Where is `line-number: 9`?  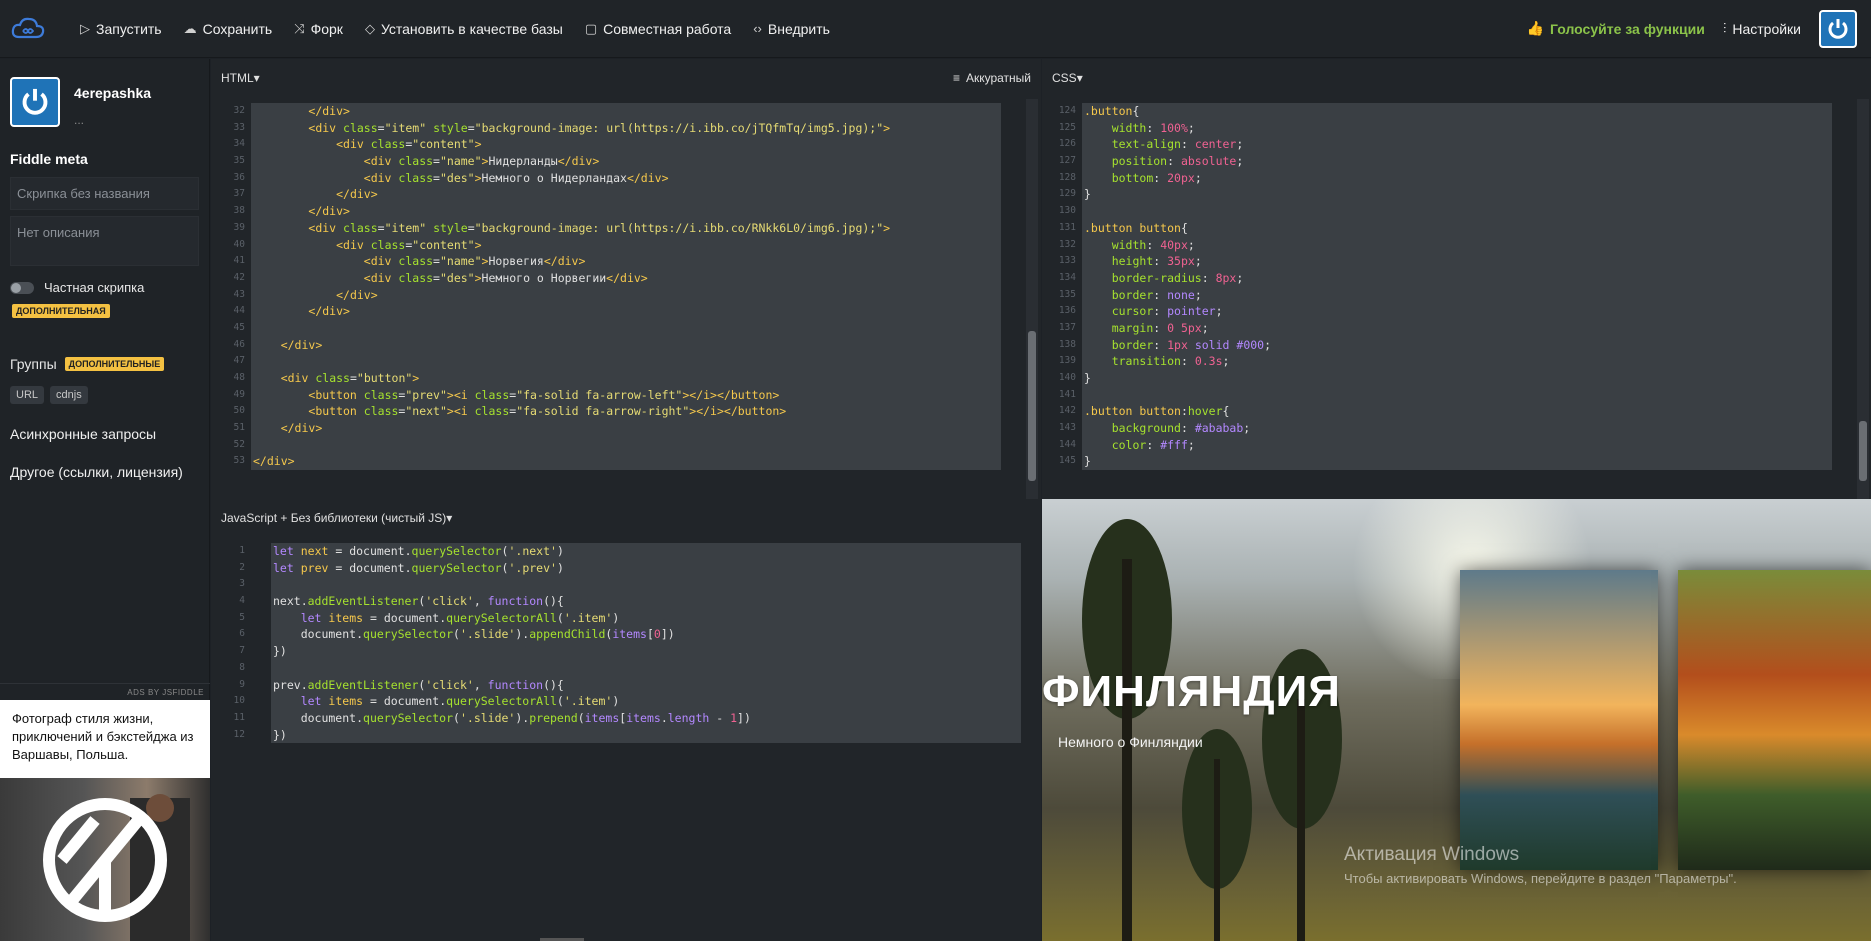
line-number: 9 is located at coordinates (242, 684).